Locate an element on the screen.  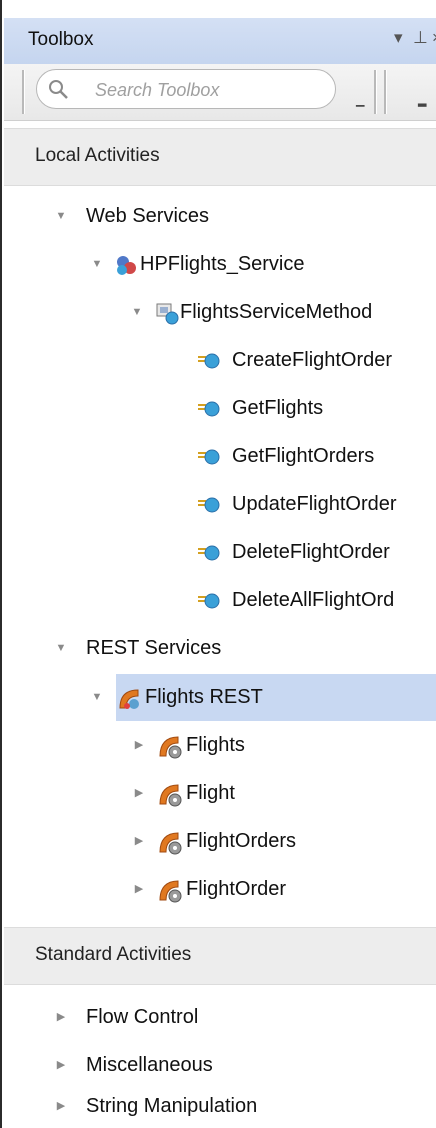
tree-node-method: DeleteFlightOrder is located at coordinates (219, 552).